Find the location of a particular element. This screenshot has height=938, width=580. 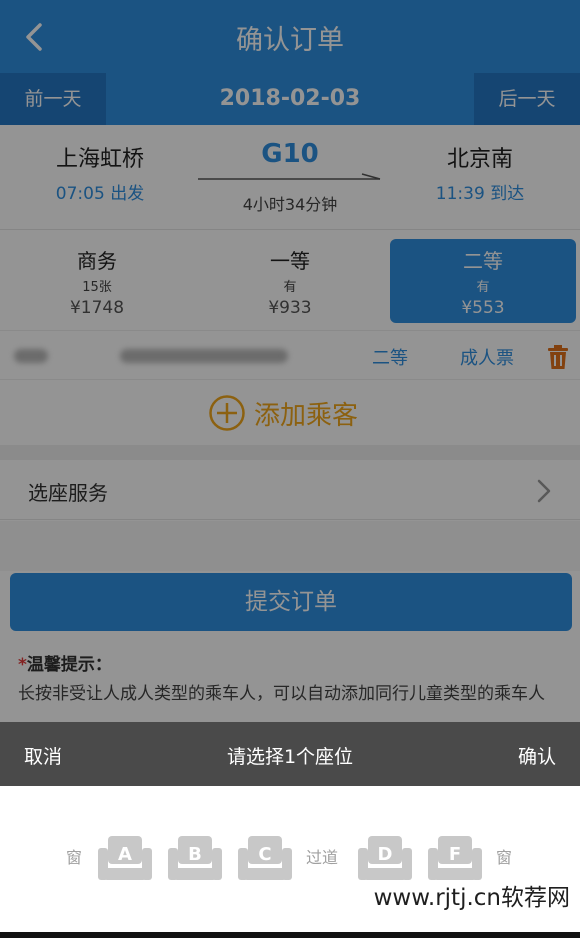

seat-f: F is located at coordinates (455, 859).